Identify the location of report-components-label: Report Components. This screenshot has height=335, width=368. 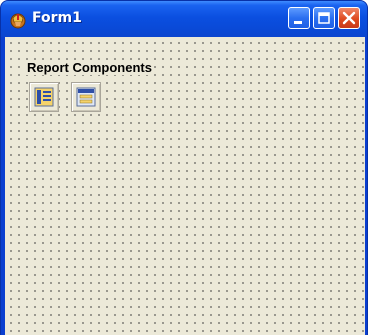
(89, 67).